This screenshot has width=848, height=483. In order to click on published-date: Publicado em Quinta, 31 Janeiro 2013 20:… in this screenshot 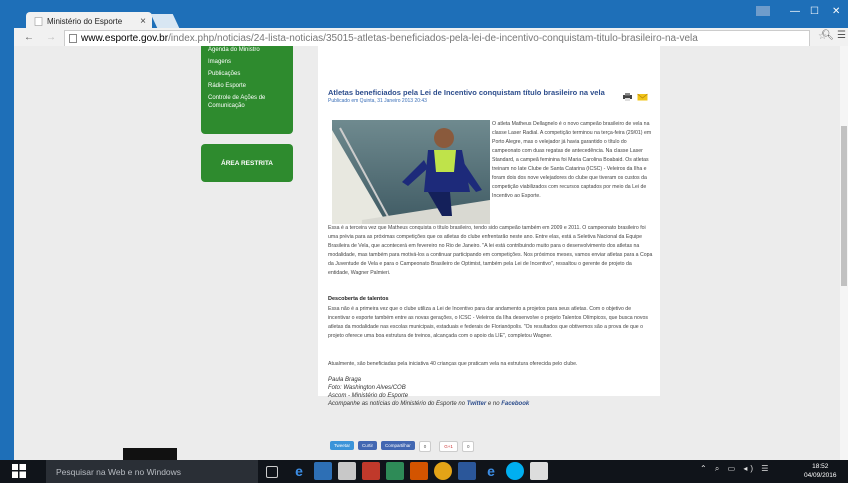, I will do `click(377, 101)`.